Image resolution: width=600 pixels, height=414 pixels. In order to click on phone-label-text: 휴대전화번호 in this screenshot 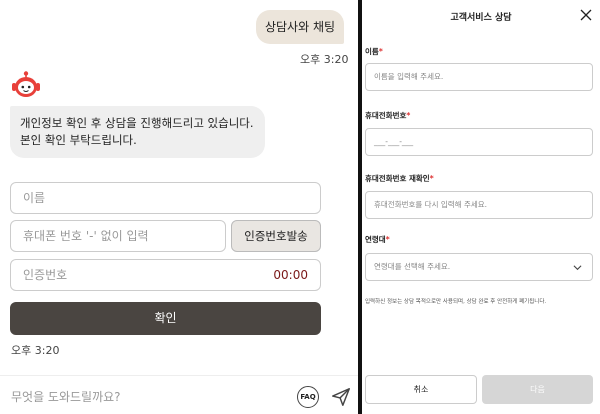, I will do `click(386, 115)`.